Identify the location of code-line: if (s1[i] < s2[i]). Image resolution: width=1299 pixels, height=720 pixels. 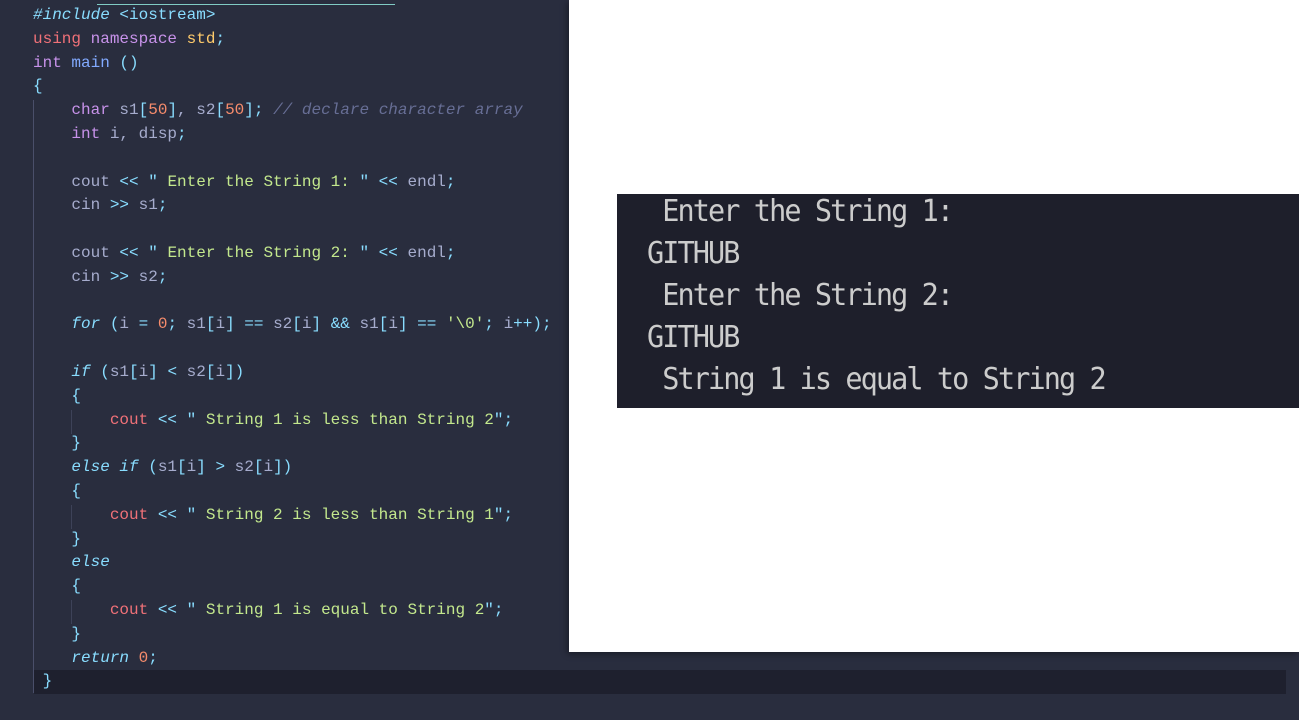
(292, 373).